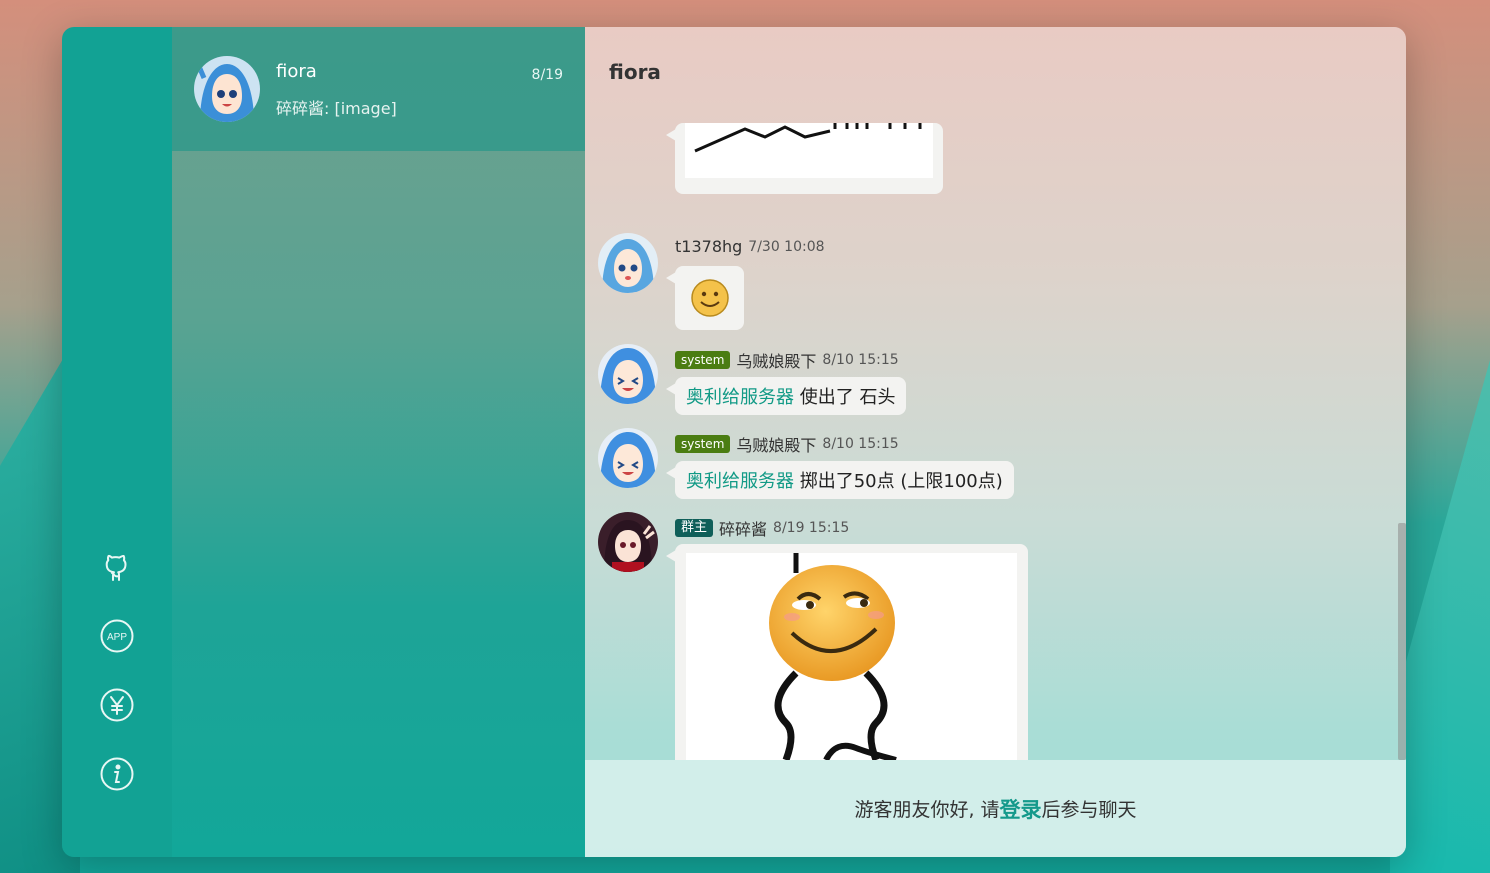  Describe the element at coordinates (811, 528) in the screenshot. I see `message-time: 8/19 15:15` at that location.